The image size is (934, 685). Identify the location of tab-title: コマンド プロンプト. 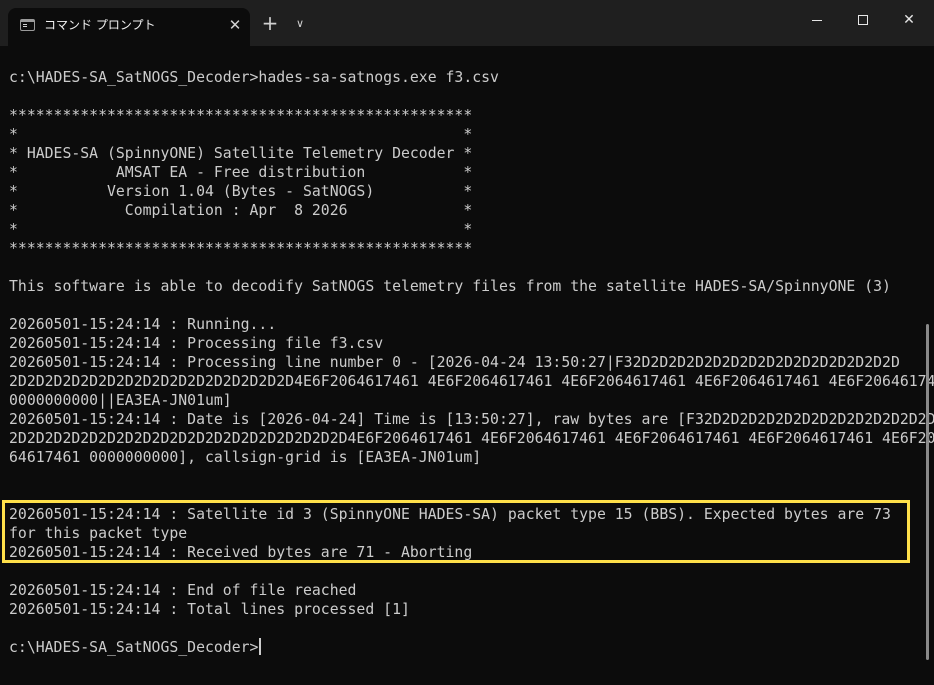
(100, 25).